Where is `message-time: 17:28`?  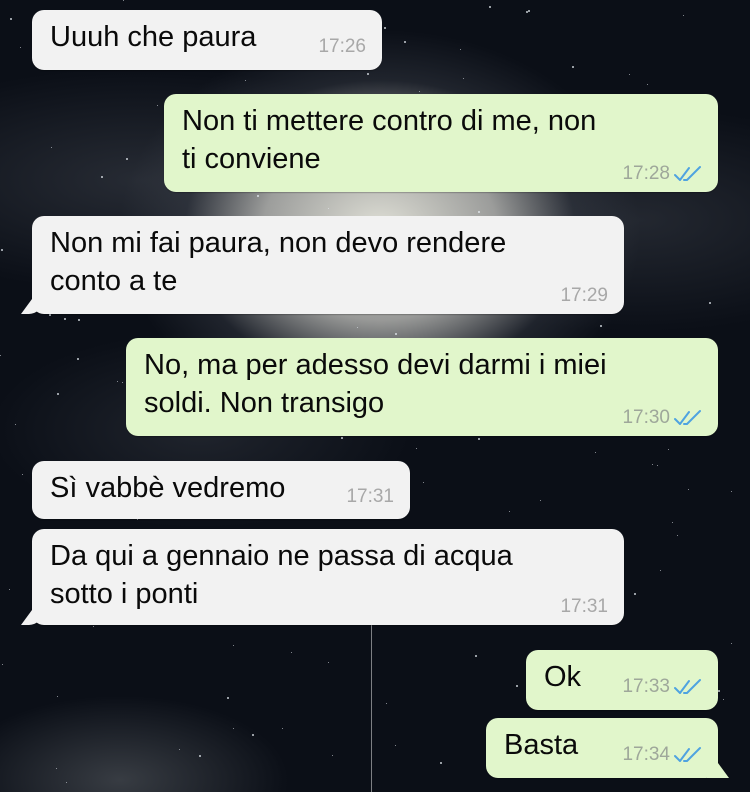 message-time: 17:28 is located at coordinates (646, 173).